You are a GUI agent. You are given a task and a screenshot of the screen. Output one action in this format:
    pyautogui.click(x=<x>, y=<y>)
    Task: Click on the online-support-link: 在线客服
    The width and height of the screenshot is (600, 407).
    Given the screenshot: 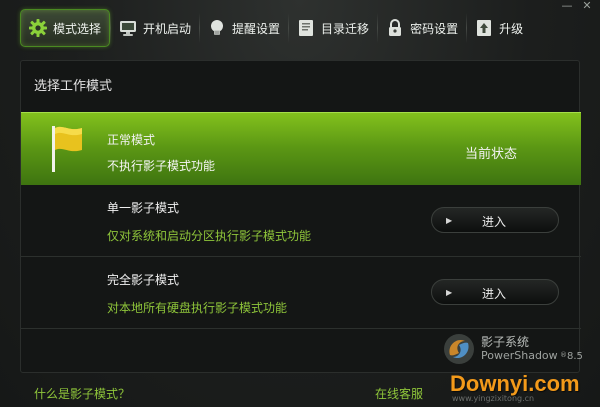 What is the action you would take?
    pyautogui.click(x=399, y=393)
    